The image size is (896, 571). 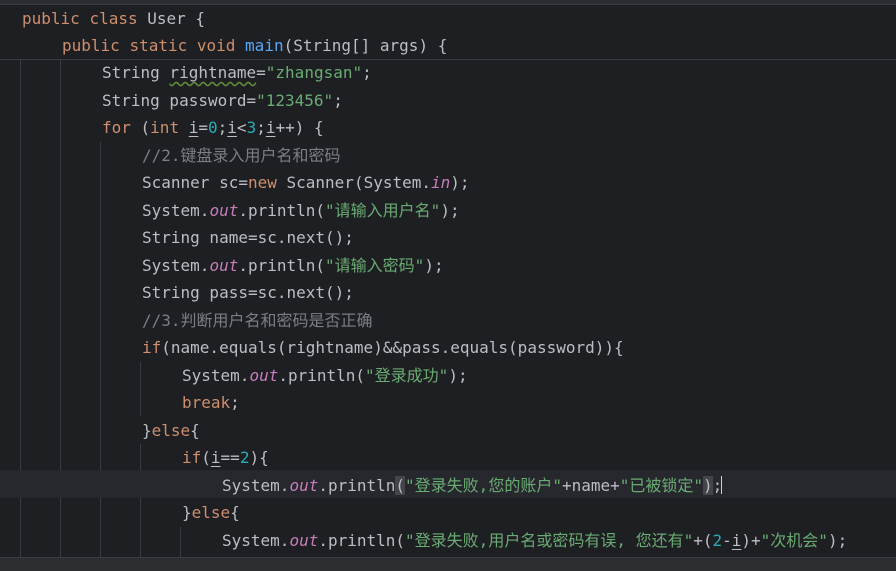 What do you see at coordinates (375, 265) in the screenshot?
I see `string-literal: "请输入密码"` at bounding box center [375, 265].